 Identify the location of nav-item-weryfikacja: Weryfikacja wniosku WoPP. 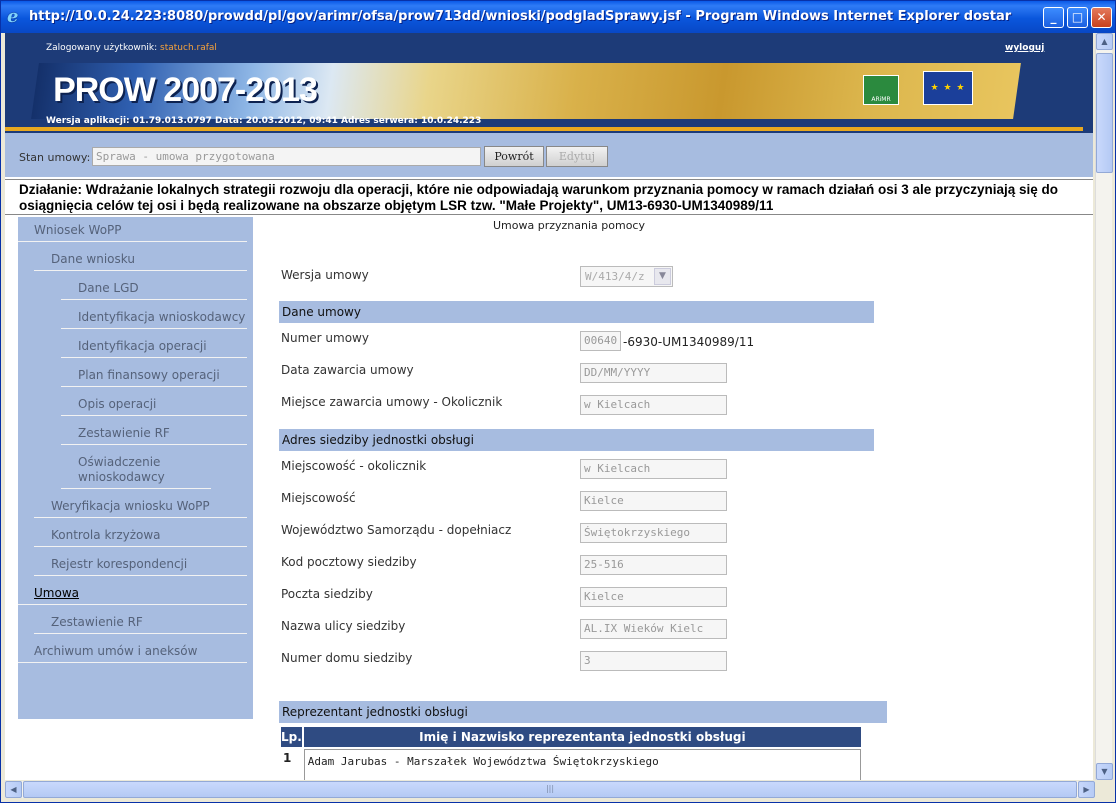
(140, 505).